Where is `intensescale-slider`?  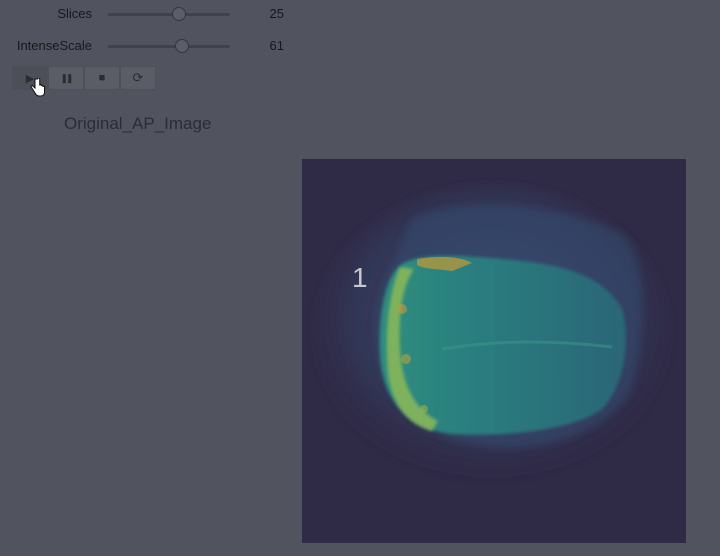
intensescale-slider is located at coordinates (169, 46).